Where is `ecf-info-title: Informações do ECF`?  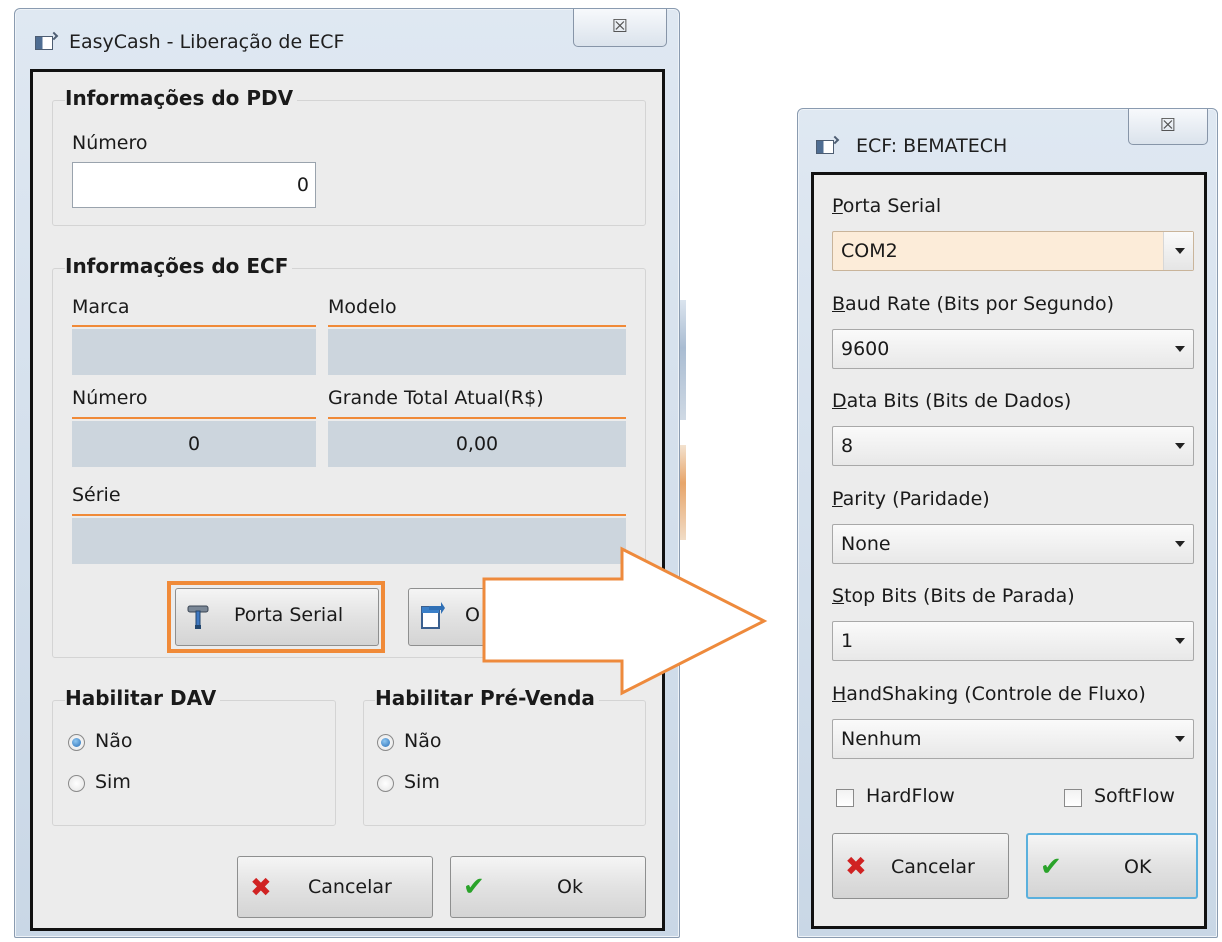 ecf-info-title: Informações do ECF is located at coordinates (179, 266).